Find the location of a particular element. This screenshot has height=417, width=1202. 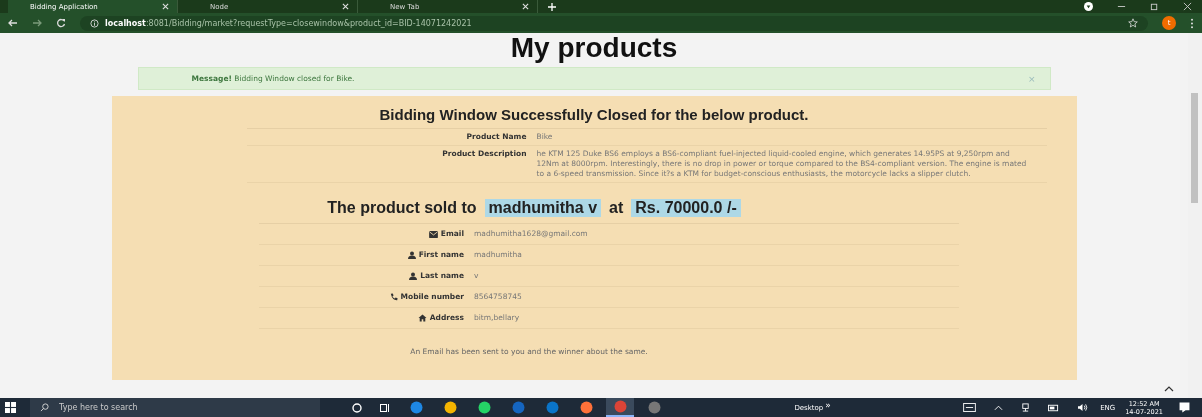

menu-icon is located at coordinates (1192, 23).